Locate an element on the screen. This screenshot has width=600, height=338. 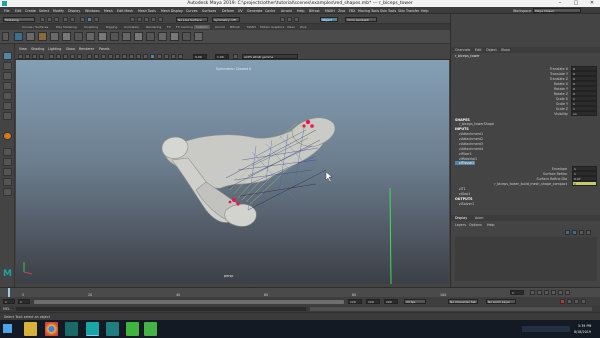
select-hierarchy-icon is located at coordinates (82, 19).